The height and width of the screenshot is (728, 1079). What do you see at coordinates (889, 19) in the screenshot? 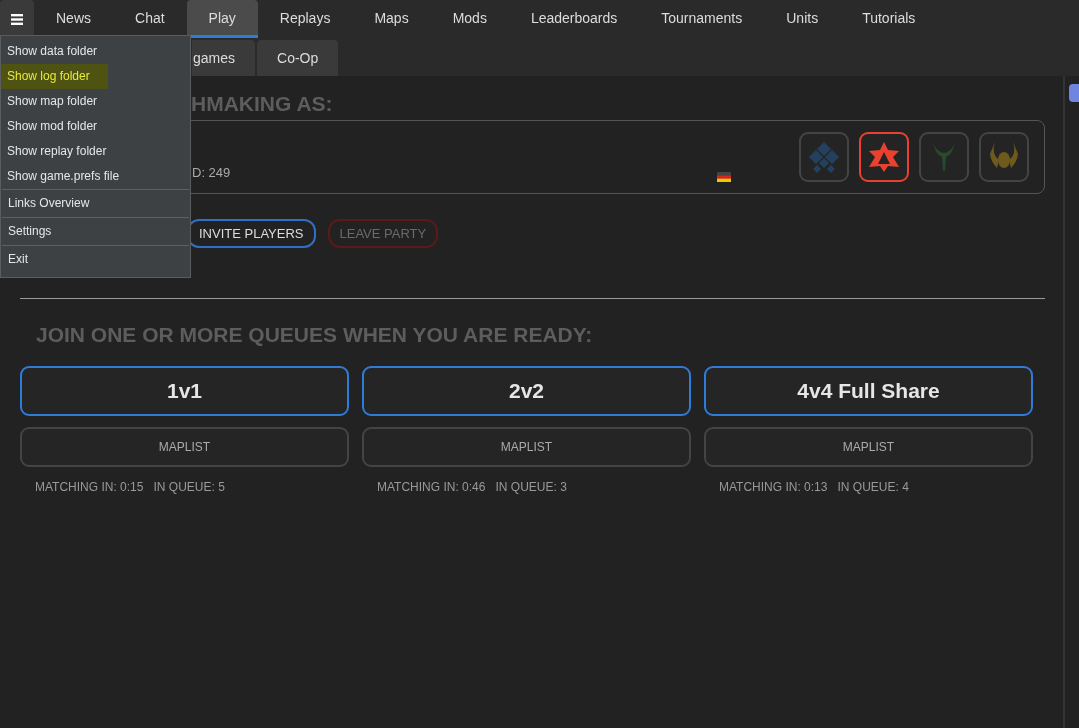
I see `nav-tab: Tutorials` at bounding box center [889, 19].